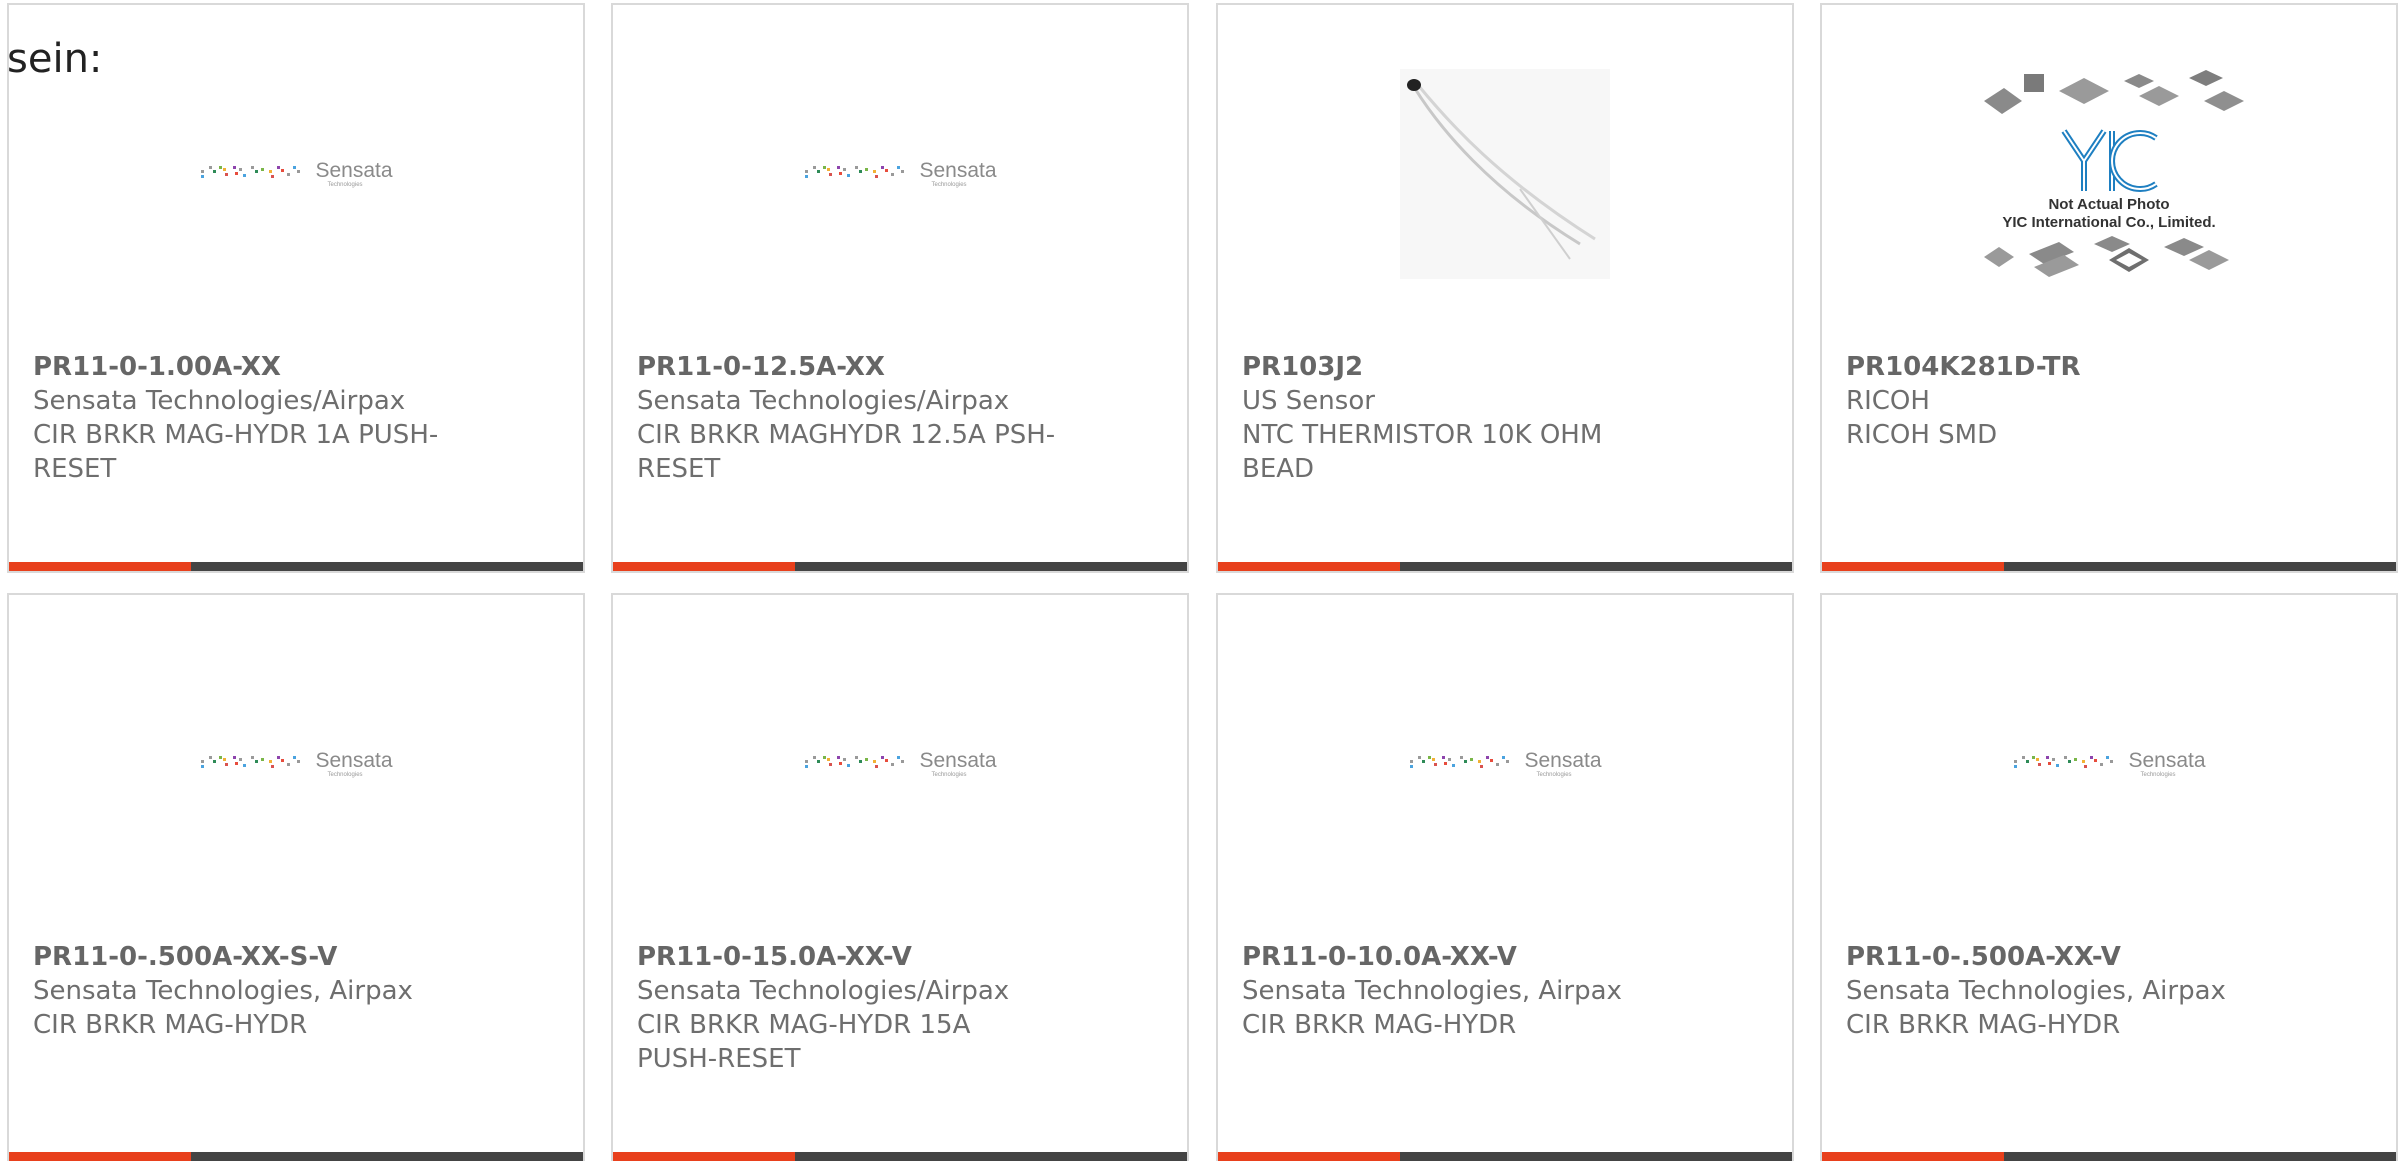  I want to click on description: CIR BRKR MAG-HYDR 1A PUSH-RESET, so click(236, 452).